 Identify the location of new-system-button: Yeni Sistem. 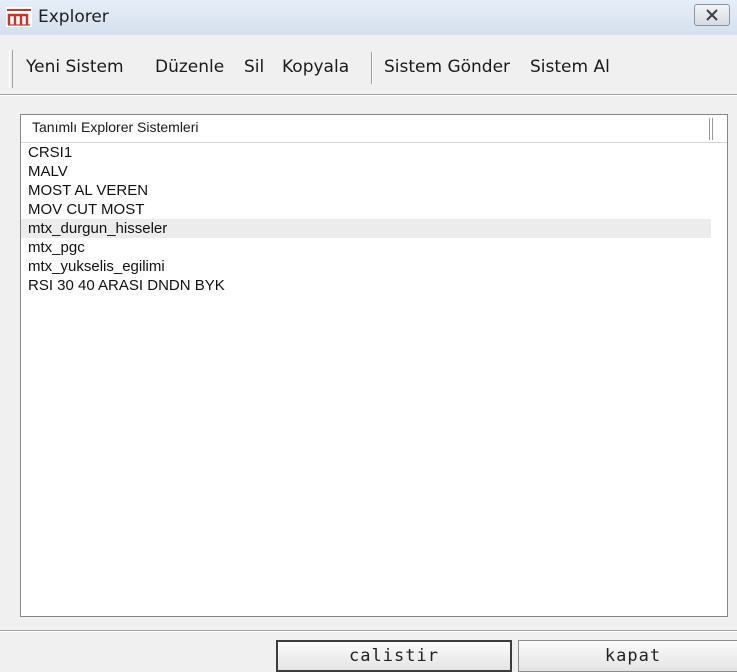
(75, 67).